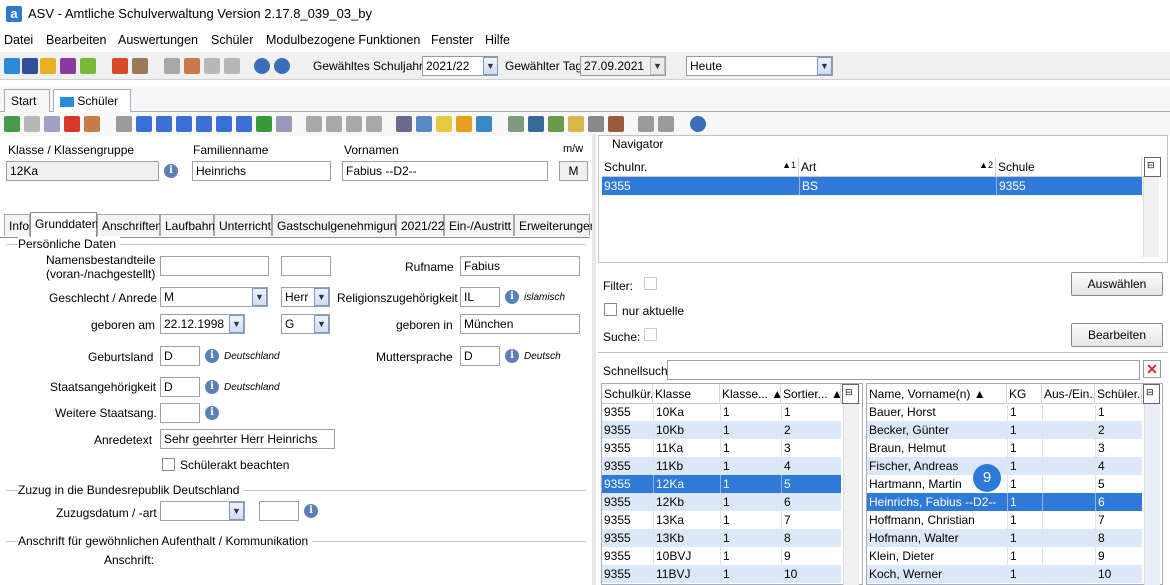 The image size is (1170, 585). What do you see at coordinates (171, 171) in the screenshot?
I see `klasse-info-icon: i` at bounding box center [171, 171].